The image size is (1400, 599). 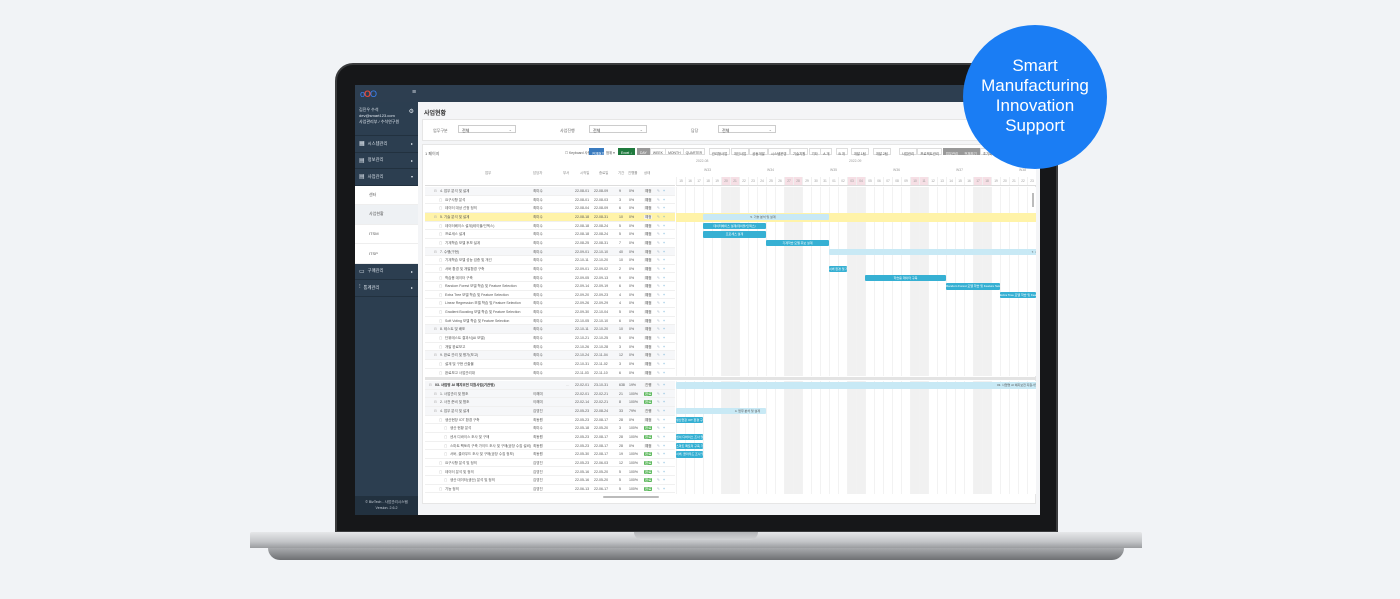 What do you see at coordinates (626, 151) in the screenshot?
I see `excel-download-button: Excel ↓` at bounding box center [626, 151].